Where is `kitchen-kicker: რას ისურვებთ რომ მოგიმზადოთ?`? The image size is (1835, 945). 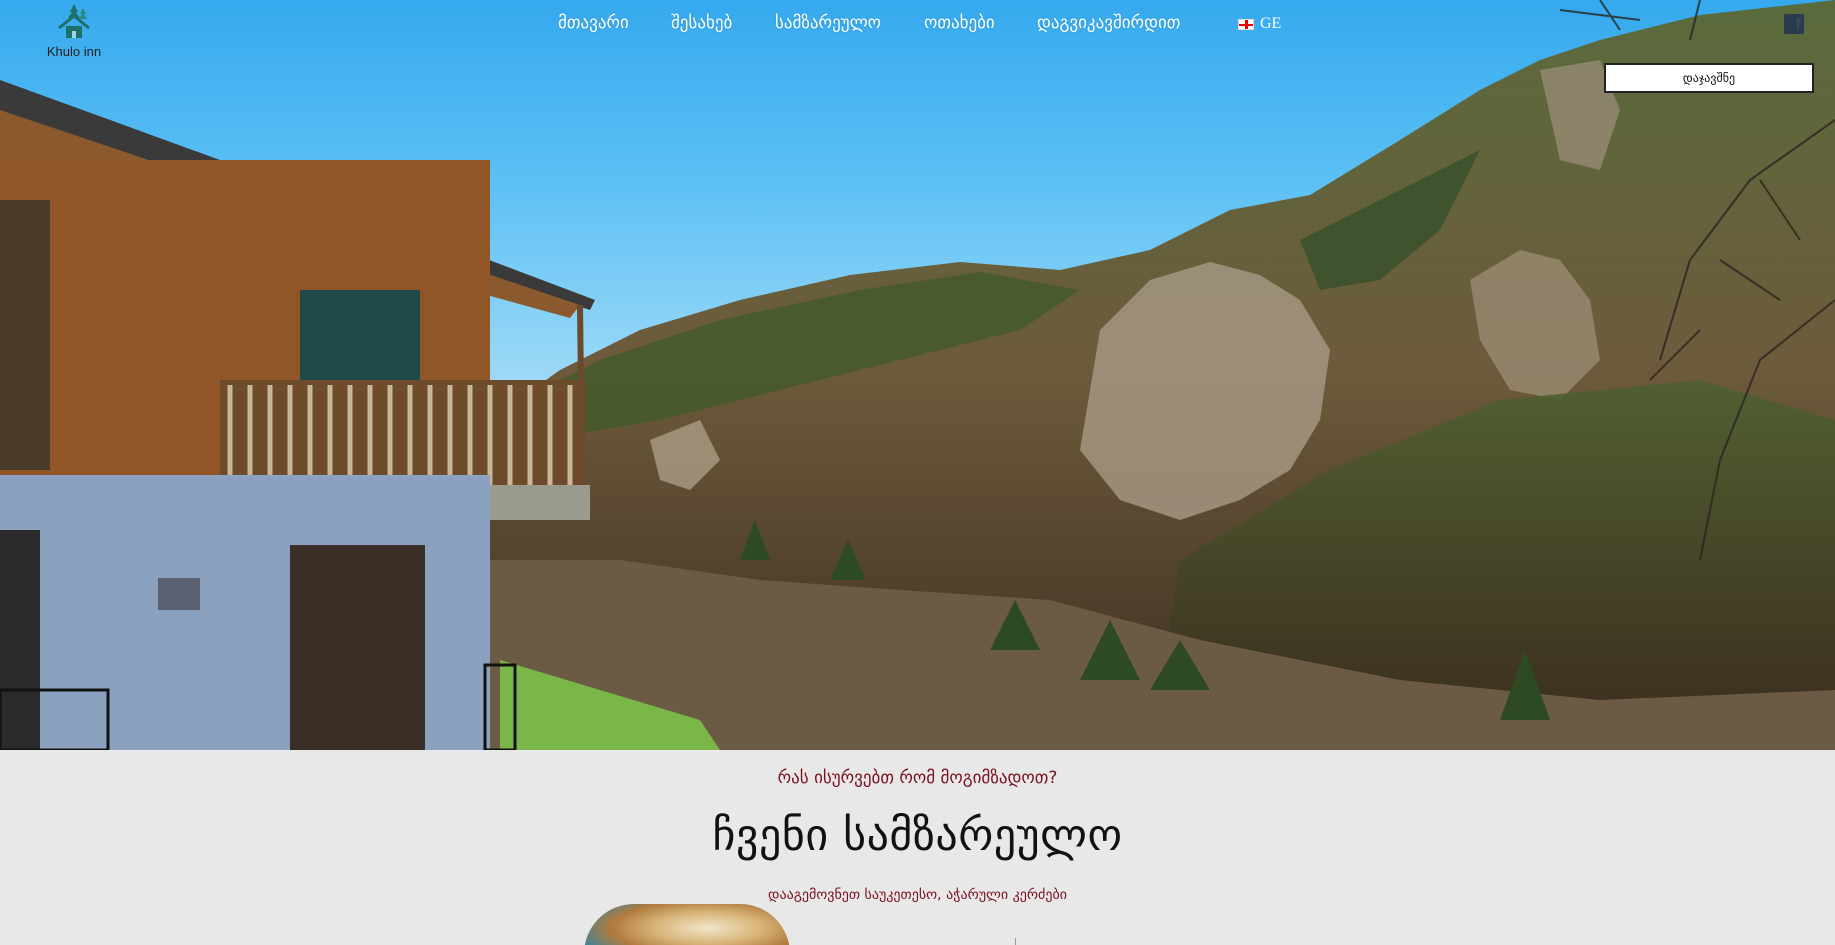 kitchen-kicker: რას ისურვებთ რომ მოგიმზადოთ? is located at coordinates (917, 778).